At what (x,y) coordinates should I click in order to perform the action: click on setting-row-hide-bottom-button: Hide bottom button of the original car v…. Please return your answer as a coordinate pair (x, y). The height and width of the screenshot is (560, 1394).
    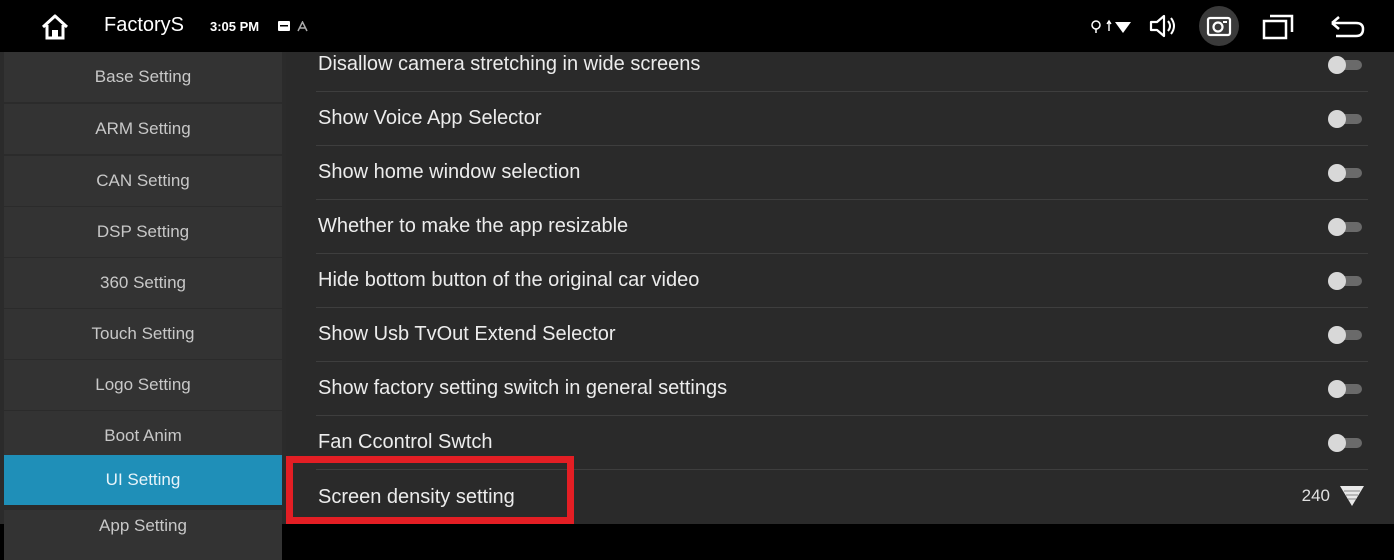
    Looking at the image, I should click on (842, 281).